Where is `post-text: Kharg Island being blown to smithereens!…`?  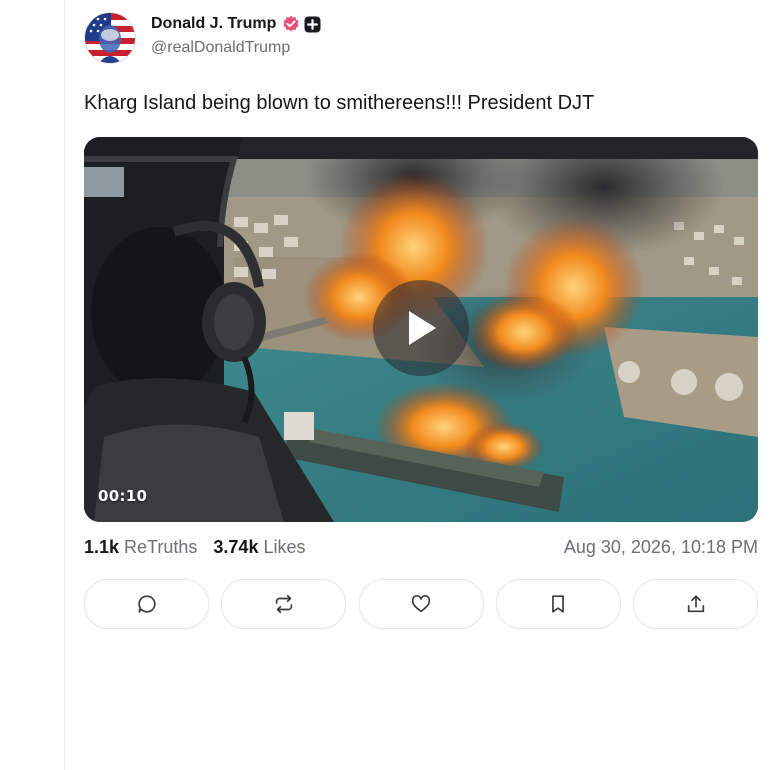 post-text: Kharg Island being blown to smithereens!… is located at coordinates (339, 103).